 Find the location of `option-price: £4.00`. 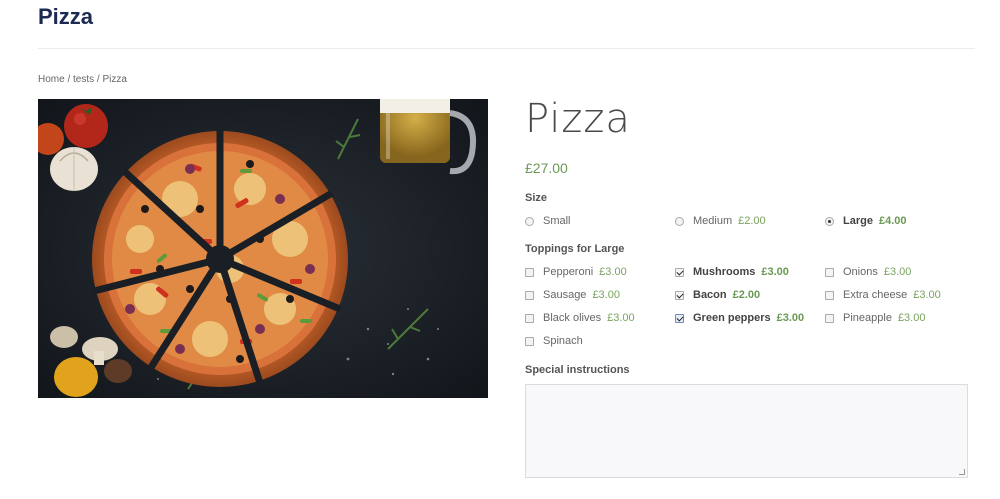

option-price: £4.00 is located at coordinates (892, 221).